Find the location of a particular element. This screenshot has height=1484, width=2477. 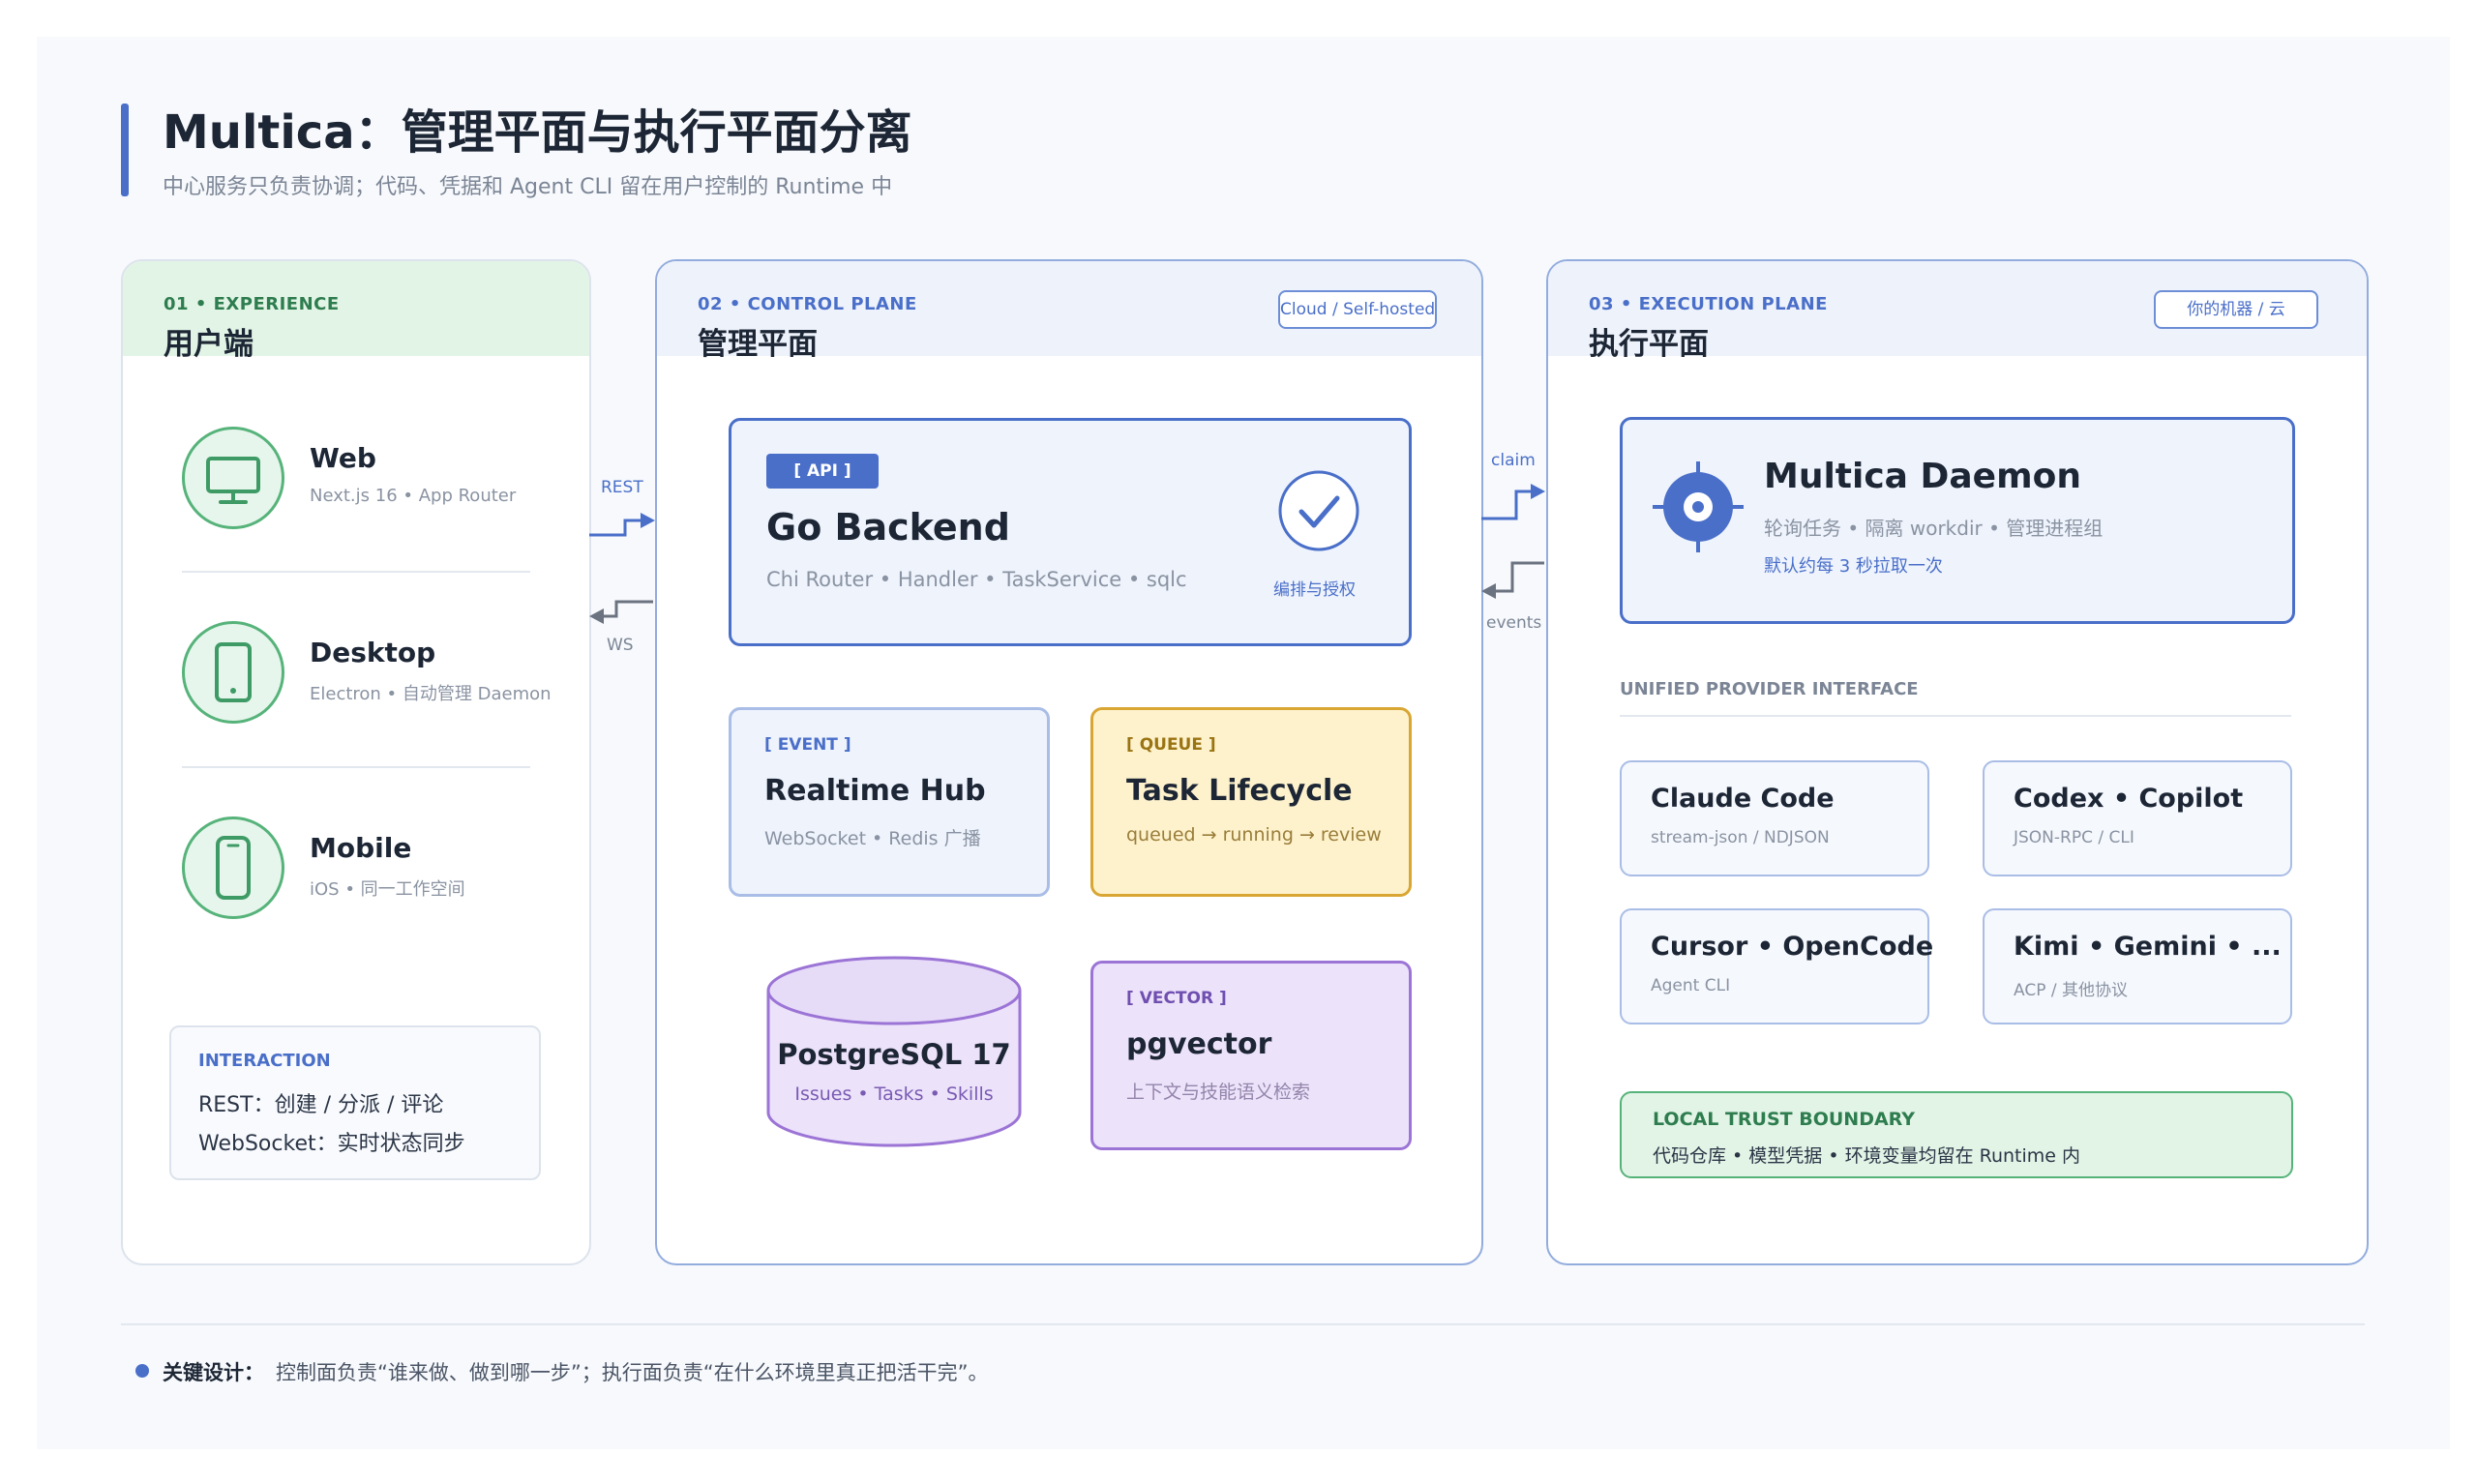

vector-tag: [ VECTOR ] is located at coordinates (1176, 998).